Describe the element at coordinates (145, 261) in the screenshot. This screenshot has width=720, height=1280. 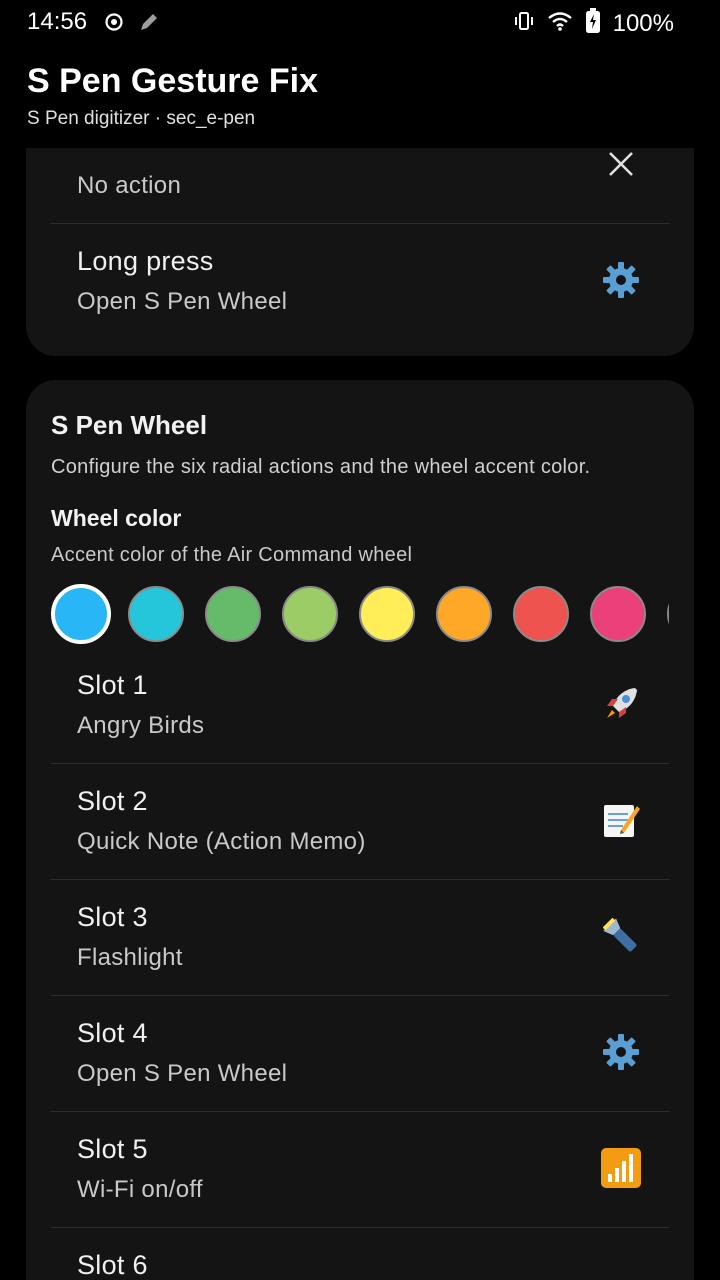
I see `row-title: Long press` at that location.